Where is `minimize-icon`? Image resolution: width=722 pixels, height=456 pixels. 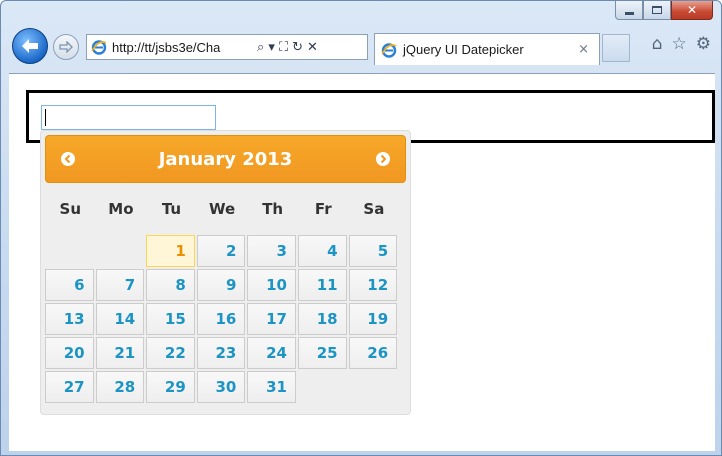
minimize-icon is located at coordinates (629, 13).